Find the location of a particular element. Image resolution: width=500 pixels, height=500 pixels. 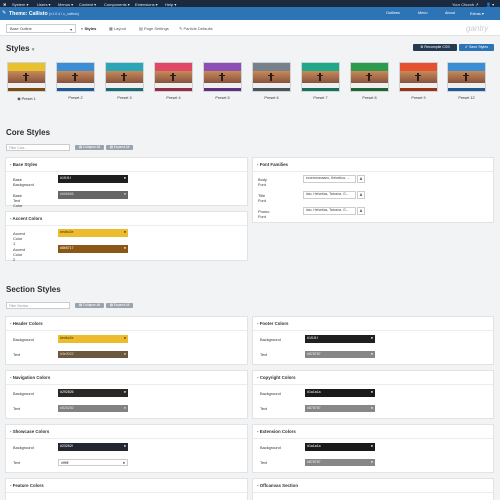

user-menu: 👤 ▾ is located at coordinates (490, 4).